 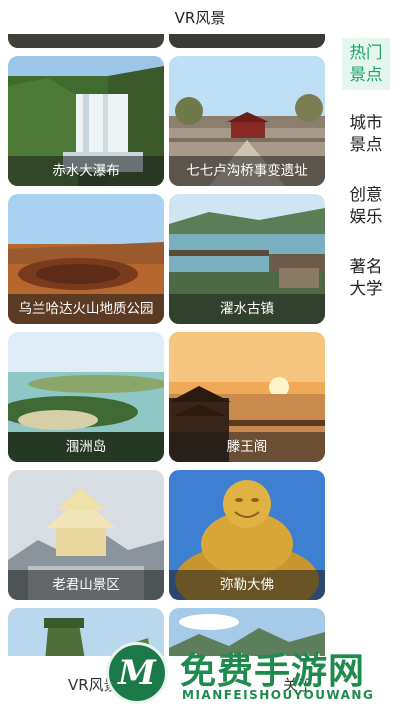 I want to click on scenic-card-label: 滕王阁, so click(x=247, y=447).